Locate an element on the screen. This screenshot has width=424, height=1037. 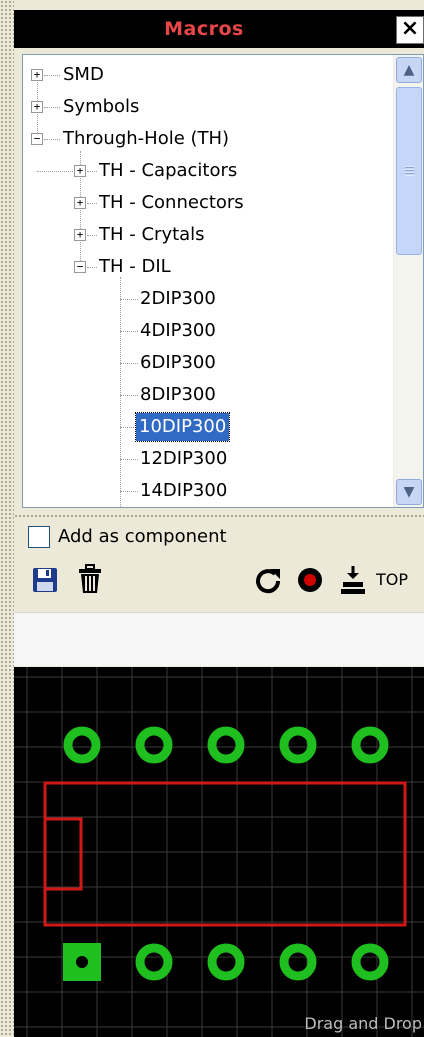
tree-item-label-selected: 10DIP300 is located at coordinates (182, 427).